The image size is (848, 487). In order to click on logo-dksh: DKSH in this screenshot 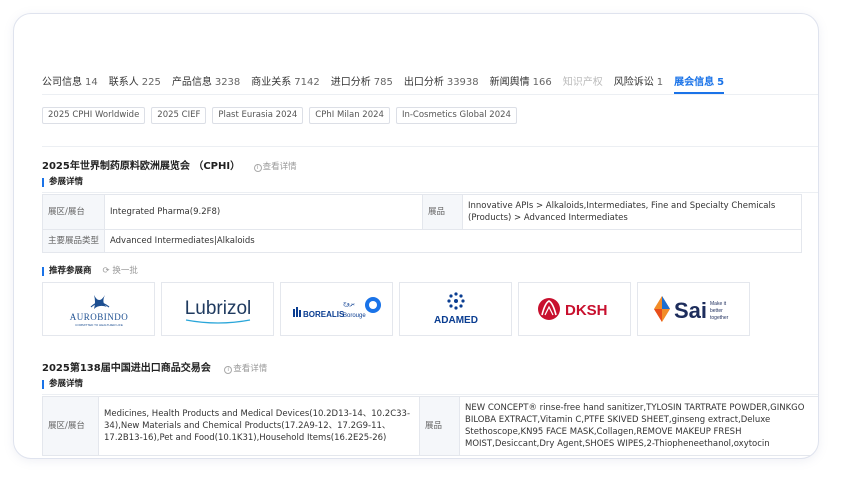, I will do `click(574, 309)`.